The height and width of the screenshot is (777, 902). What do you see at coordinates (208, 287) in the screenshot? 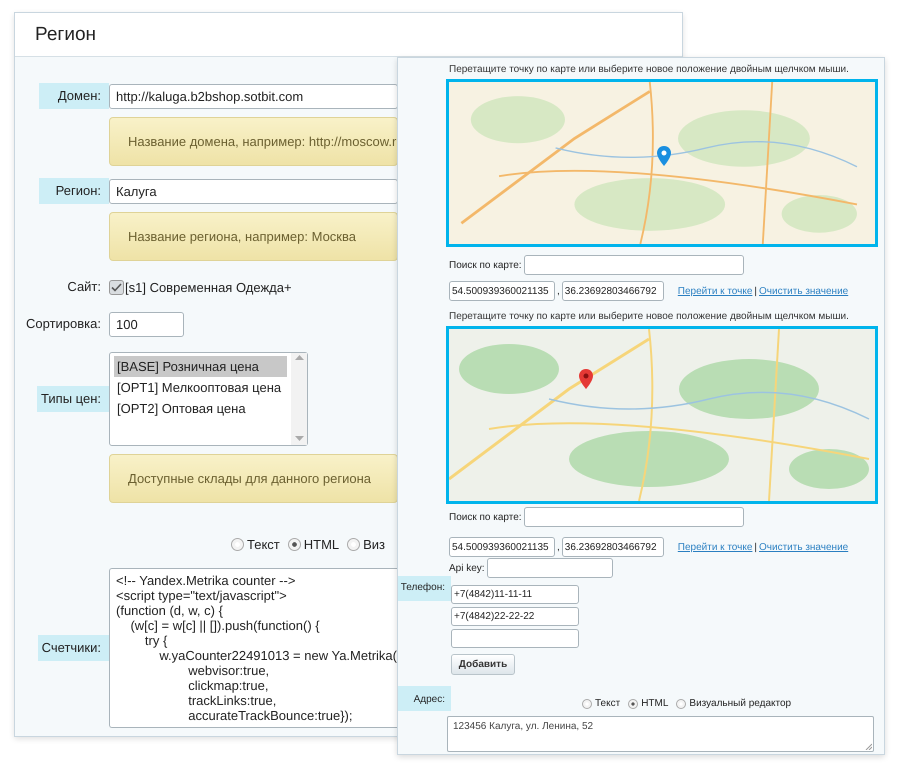
I see `checkbox-label: [s1] Современная Одежда+` at bounding box center [208, 287].